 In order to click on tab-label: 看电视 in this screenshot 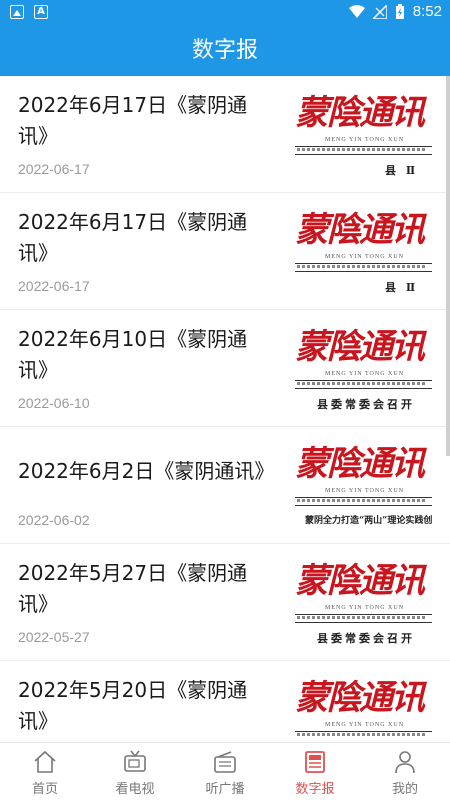, I will do `click(135, 789)`.